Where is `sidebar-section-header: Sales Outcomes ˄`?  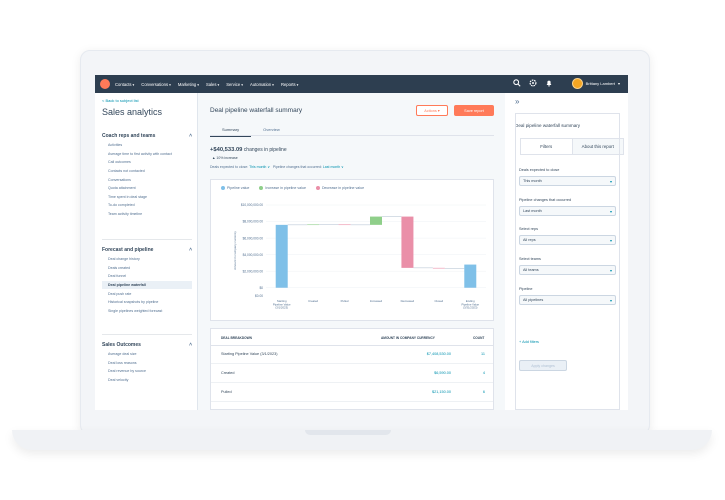 sidebar-section-header: Sales Outcomes ˄ is located at coordinates (147, 345).